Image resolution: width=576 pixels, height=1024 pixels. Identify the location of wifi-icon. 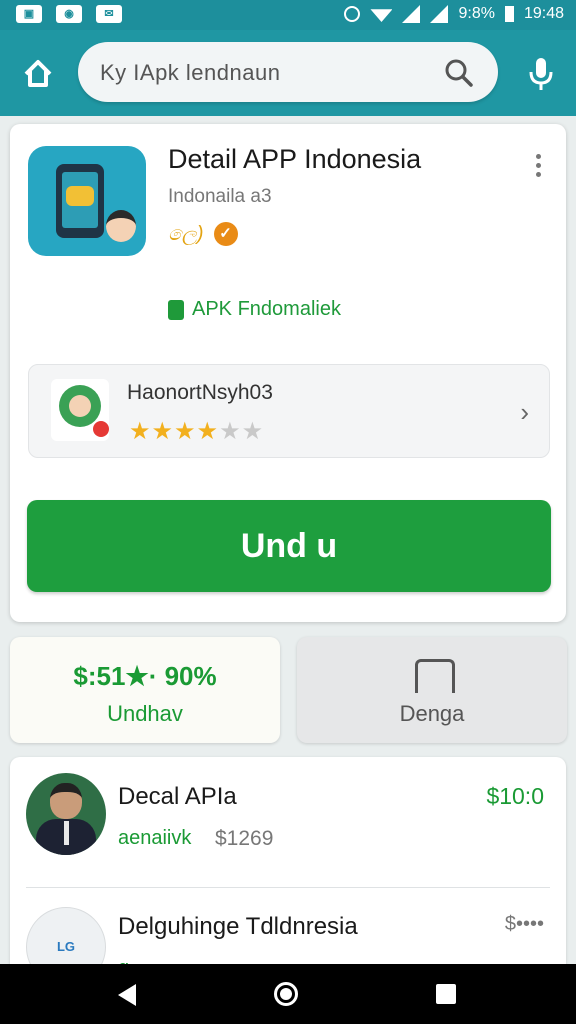
(381, 15).